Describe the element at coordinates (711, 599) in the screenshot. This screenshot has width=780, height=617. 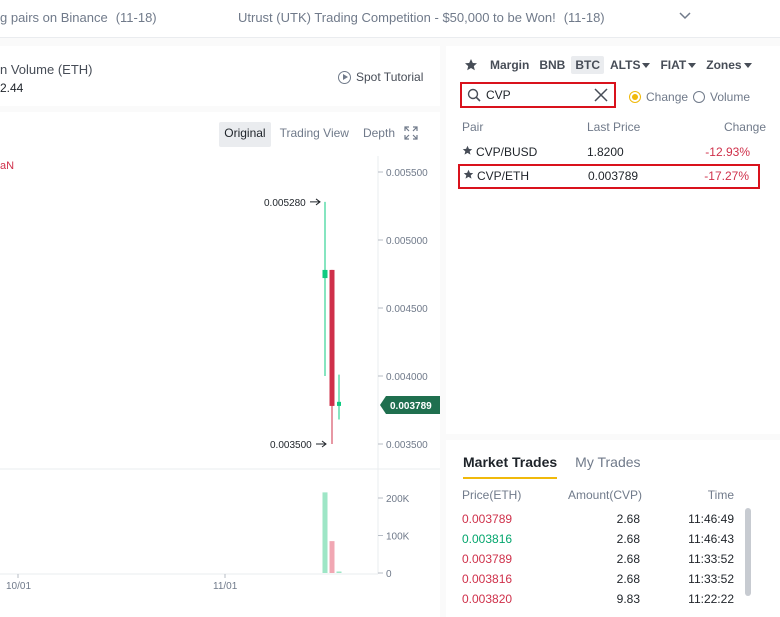
I see `trade-time: 11:22:22` at that location.